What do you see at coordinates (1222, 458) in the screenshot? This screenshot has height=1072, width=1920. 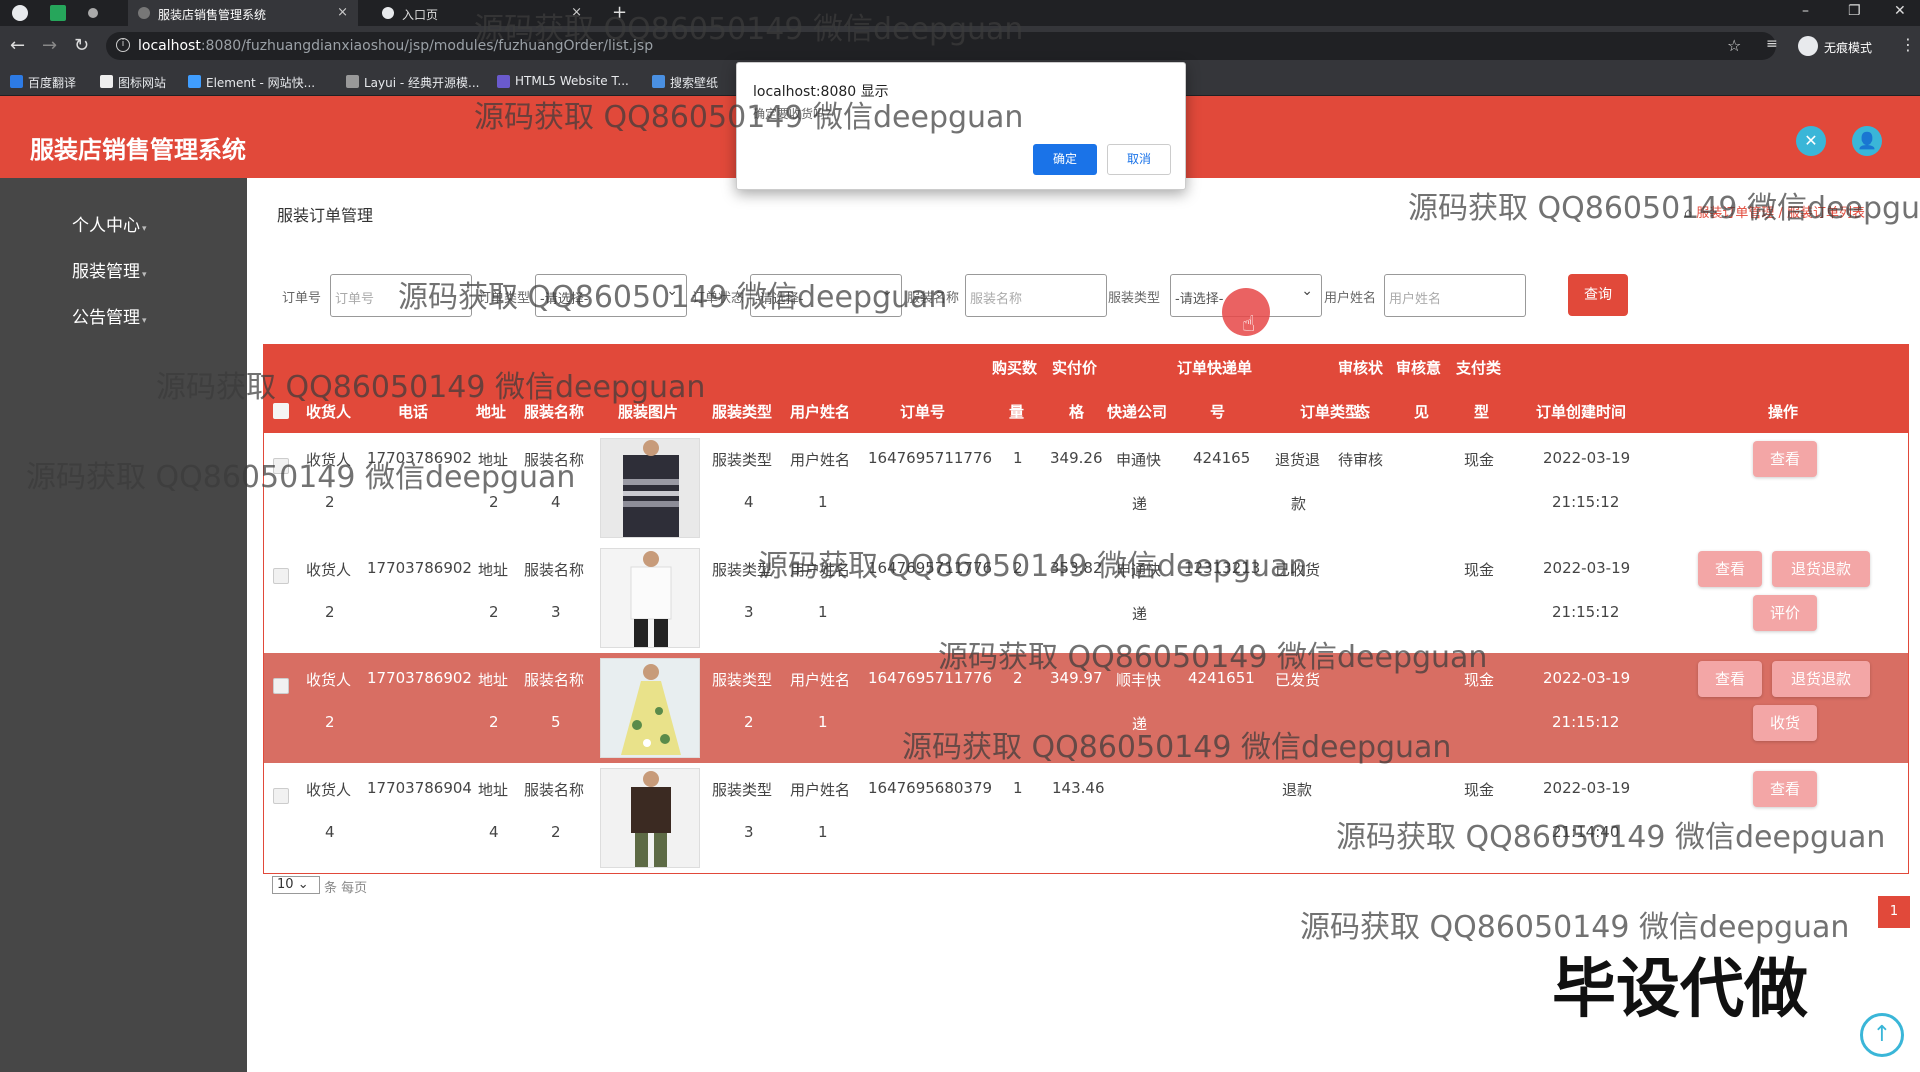 I see `cell-tracking-no: 424165` at bounding box center [1222, 458].